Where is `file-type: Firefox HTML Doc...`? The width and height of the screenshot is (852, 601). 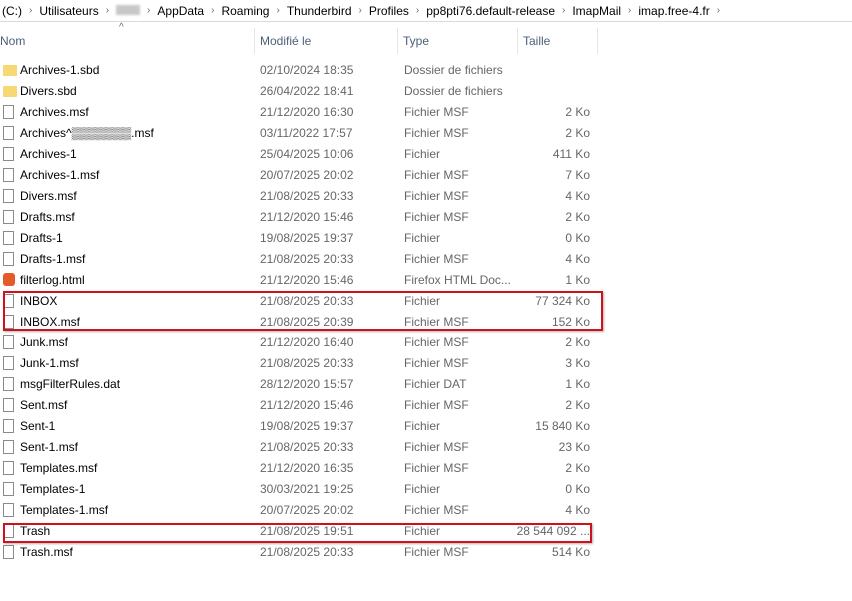 file-type: Firefox HTML Doc... is located at coordinates (457, 279).